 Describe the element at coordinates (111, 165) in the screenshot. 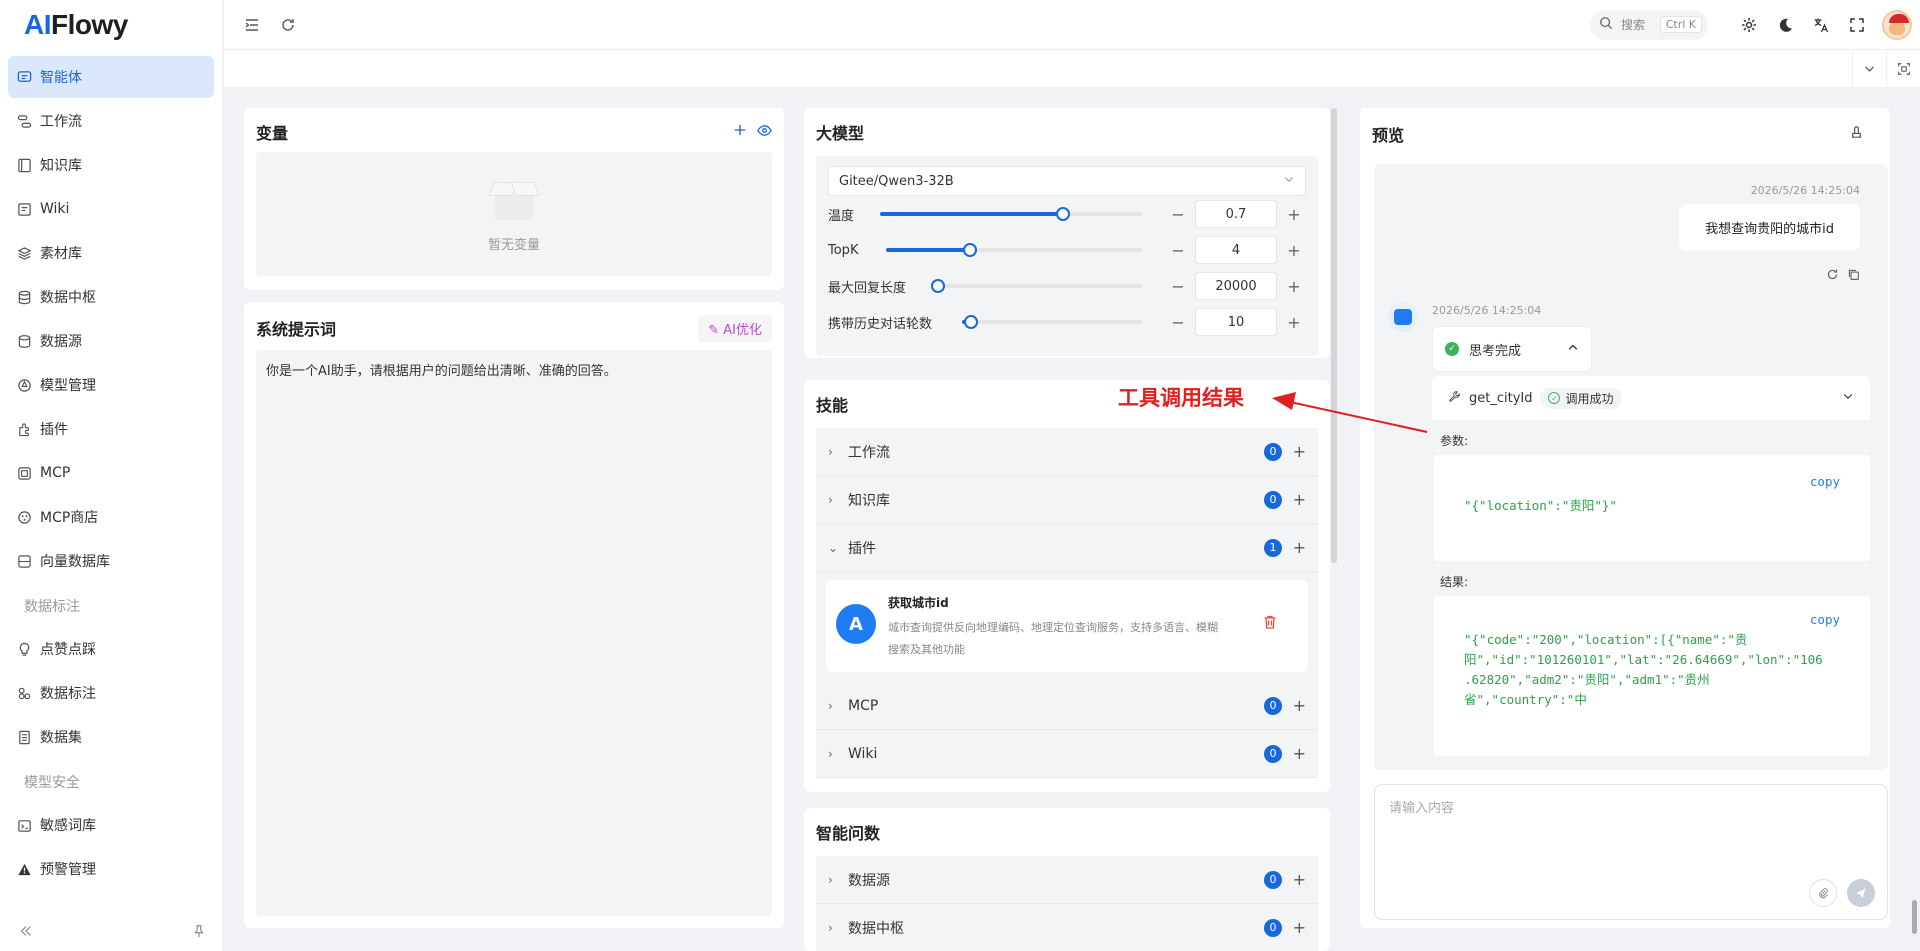

I see `sidebar-item-knowledge: 知识库` at that location.